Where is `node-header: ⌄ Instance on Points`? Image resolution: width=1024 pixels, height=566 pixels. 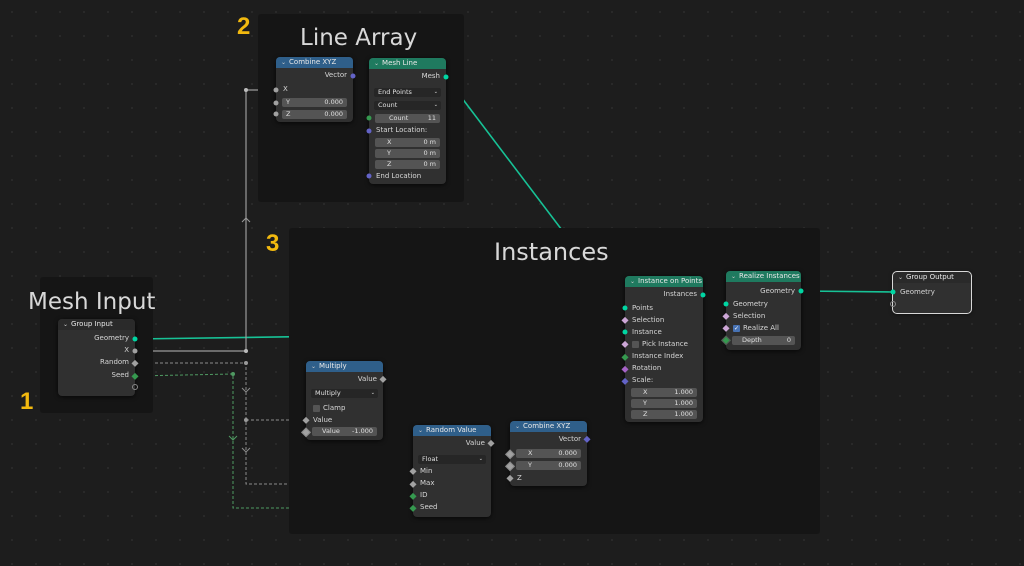 node-header: ⌄ Instance on Points is located at coordinates (664, 281).